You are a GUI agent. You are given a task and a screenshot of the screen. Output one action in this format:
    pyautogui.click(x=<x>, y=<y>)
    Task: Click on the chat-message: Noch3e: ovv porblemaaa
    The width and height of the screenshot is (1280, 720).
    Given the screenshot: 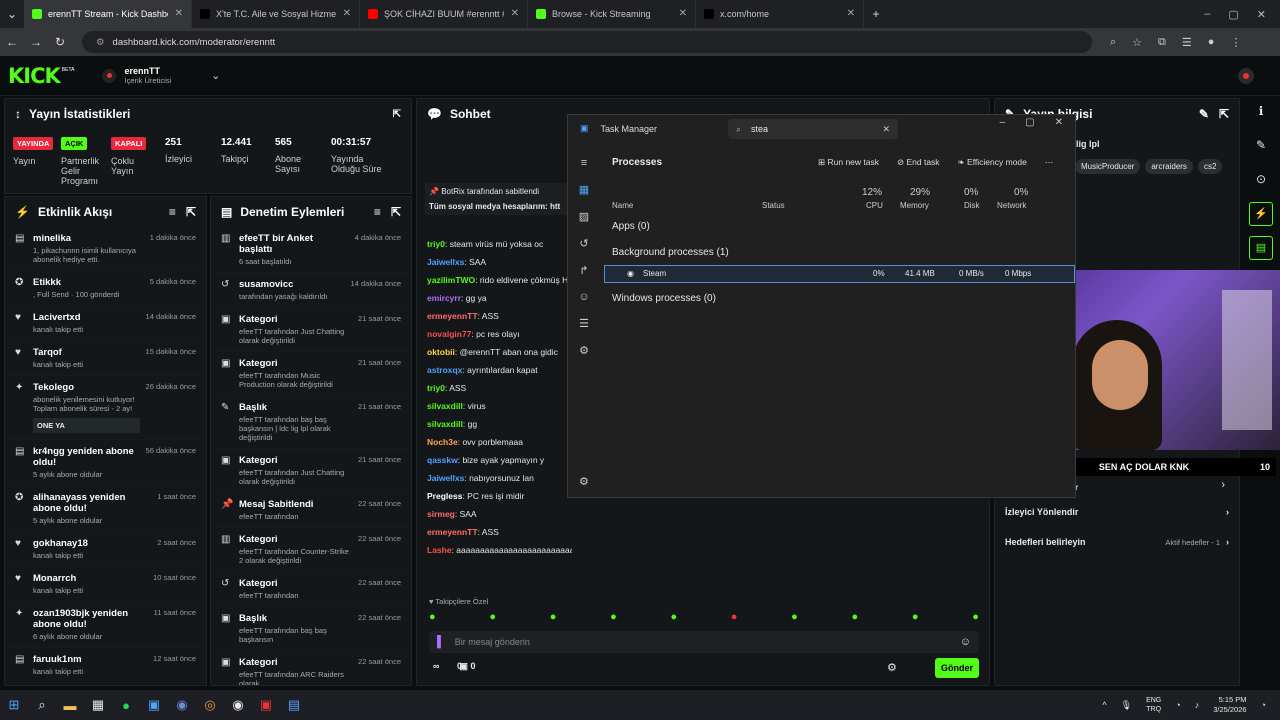 What is the action you would take?
    pyautogui.click(x=494, y=442)
    